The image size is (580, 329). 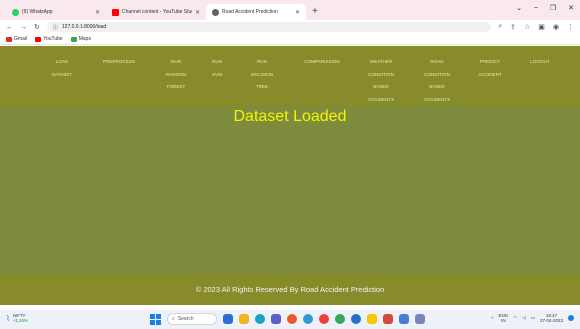 I want to click on new-tab-button: +, so click(x=315, y=11).